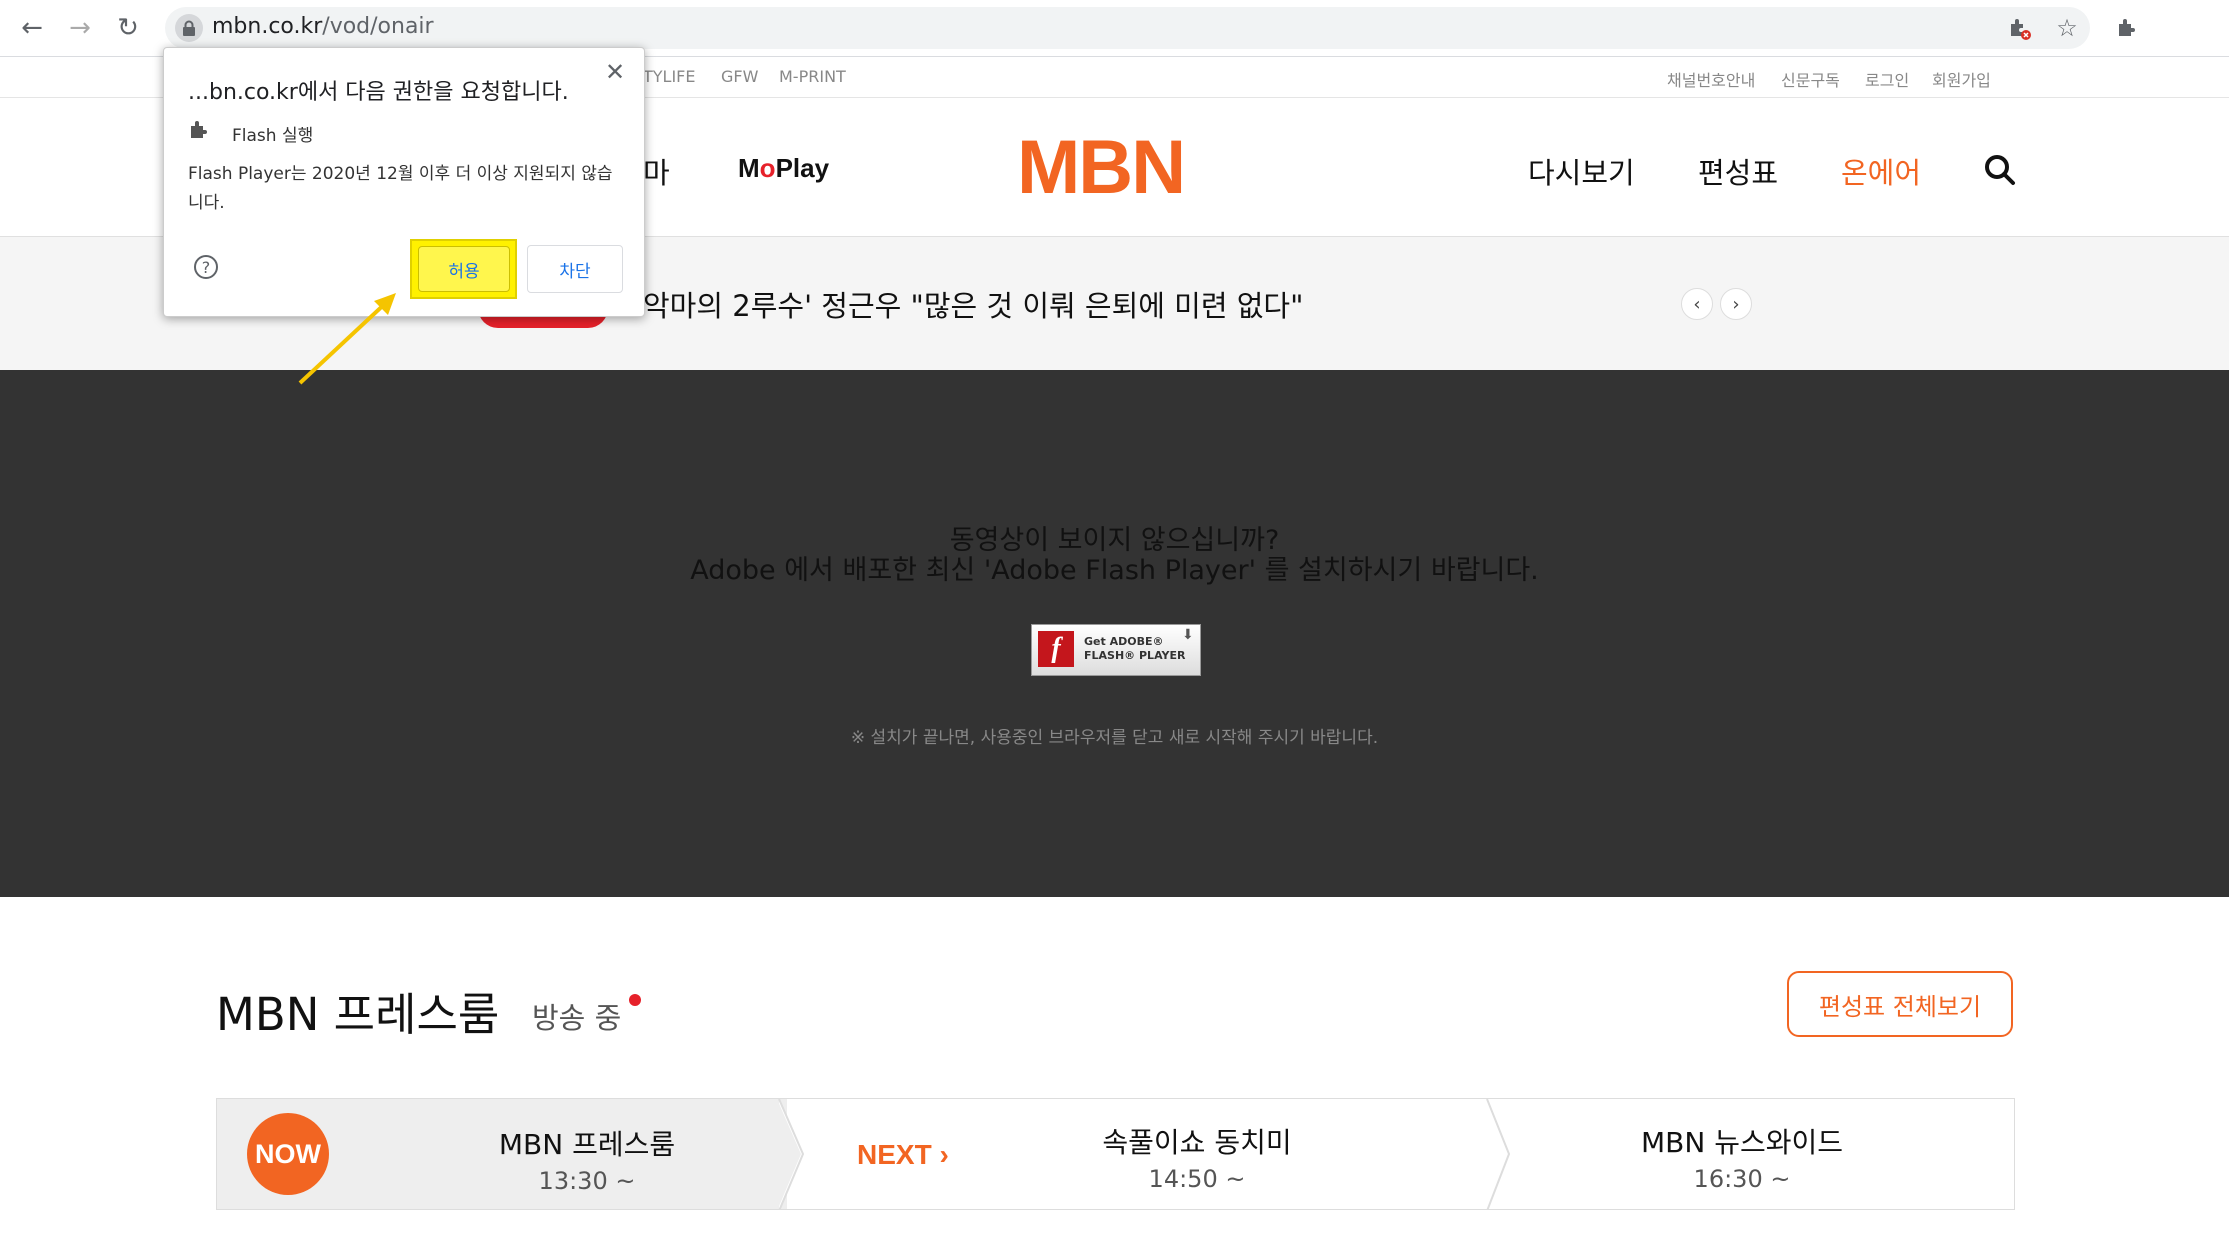 The height and width of the screenshot is (1253, 2229). I want to click on program-time: 13:30 ~, so click(587, 1181).